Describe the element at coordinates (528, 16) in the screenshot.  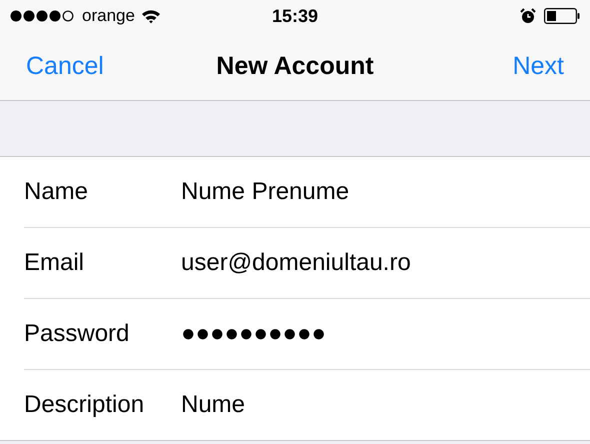
I see `alarm-clock-icon` at that location.